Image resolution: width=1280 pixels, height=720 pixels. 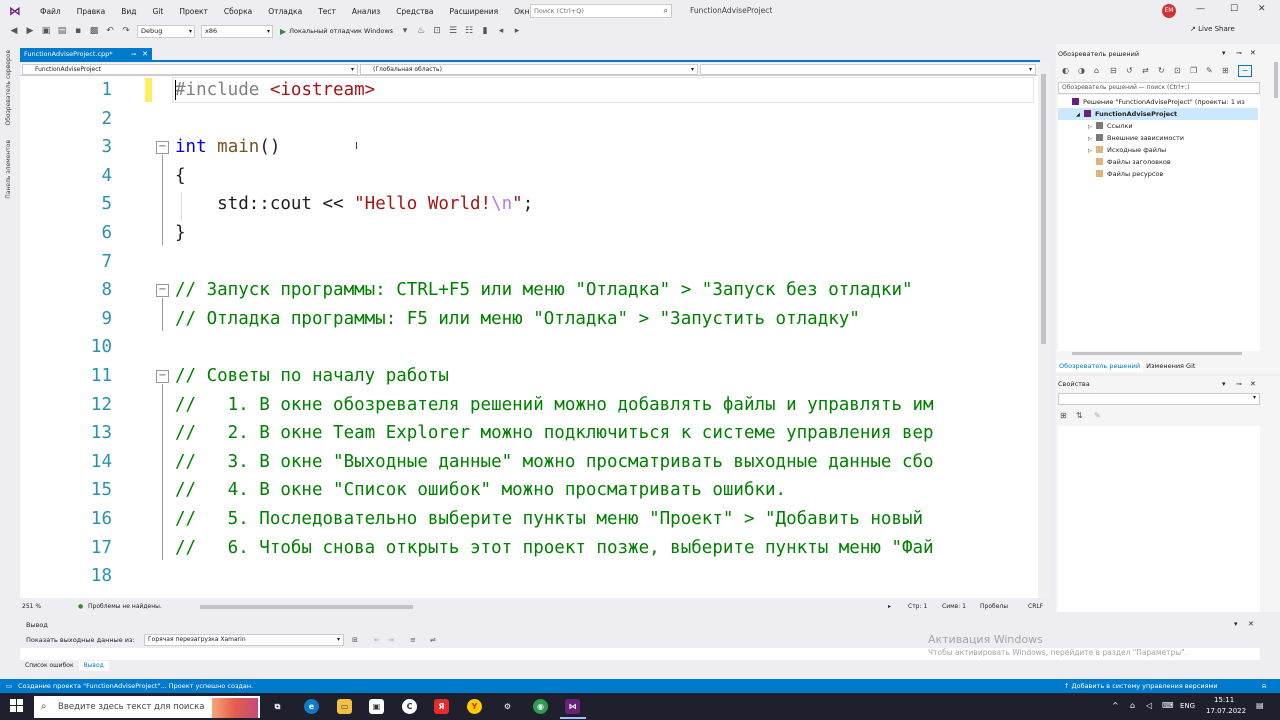 I want to click on code-line: 5 std::cout << "Hello World!\n";, so click(x=544, y=204).